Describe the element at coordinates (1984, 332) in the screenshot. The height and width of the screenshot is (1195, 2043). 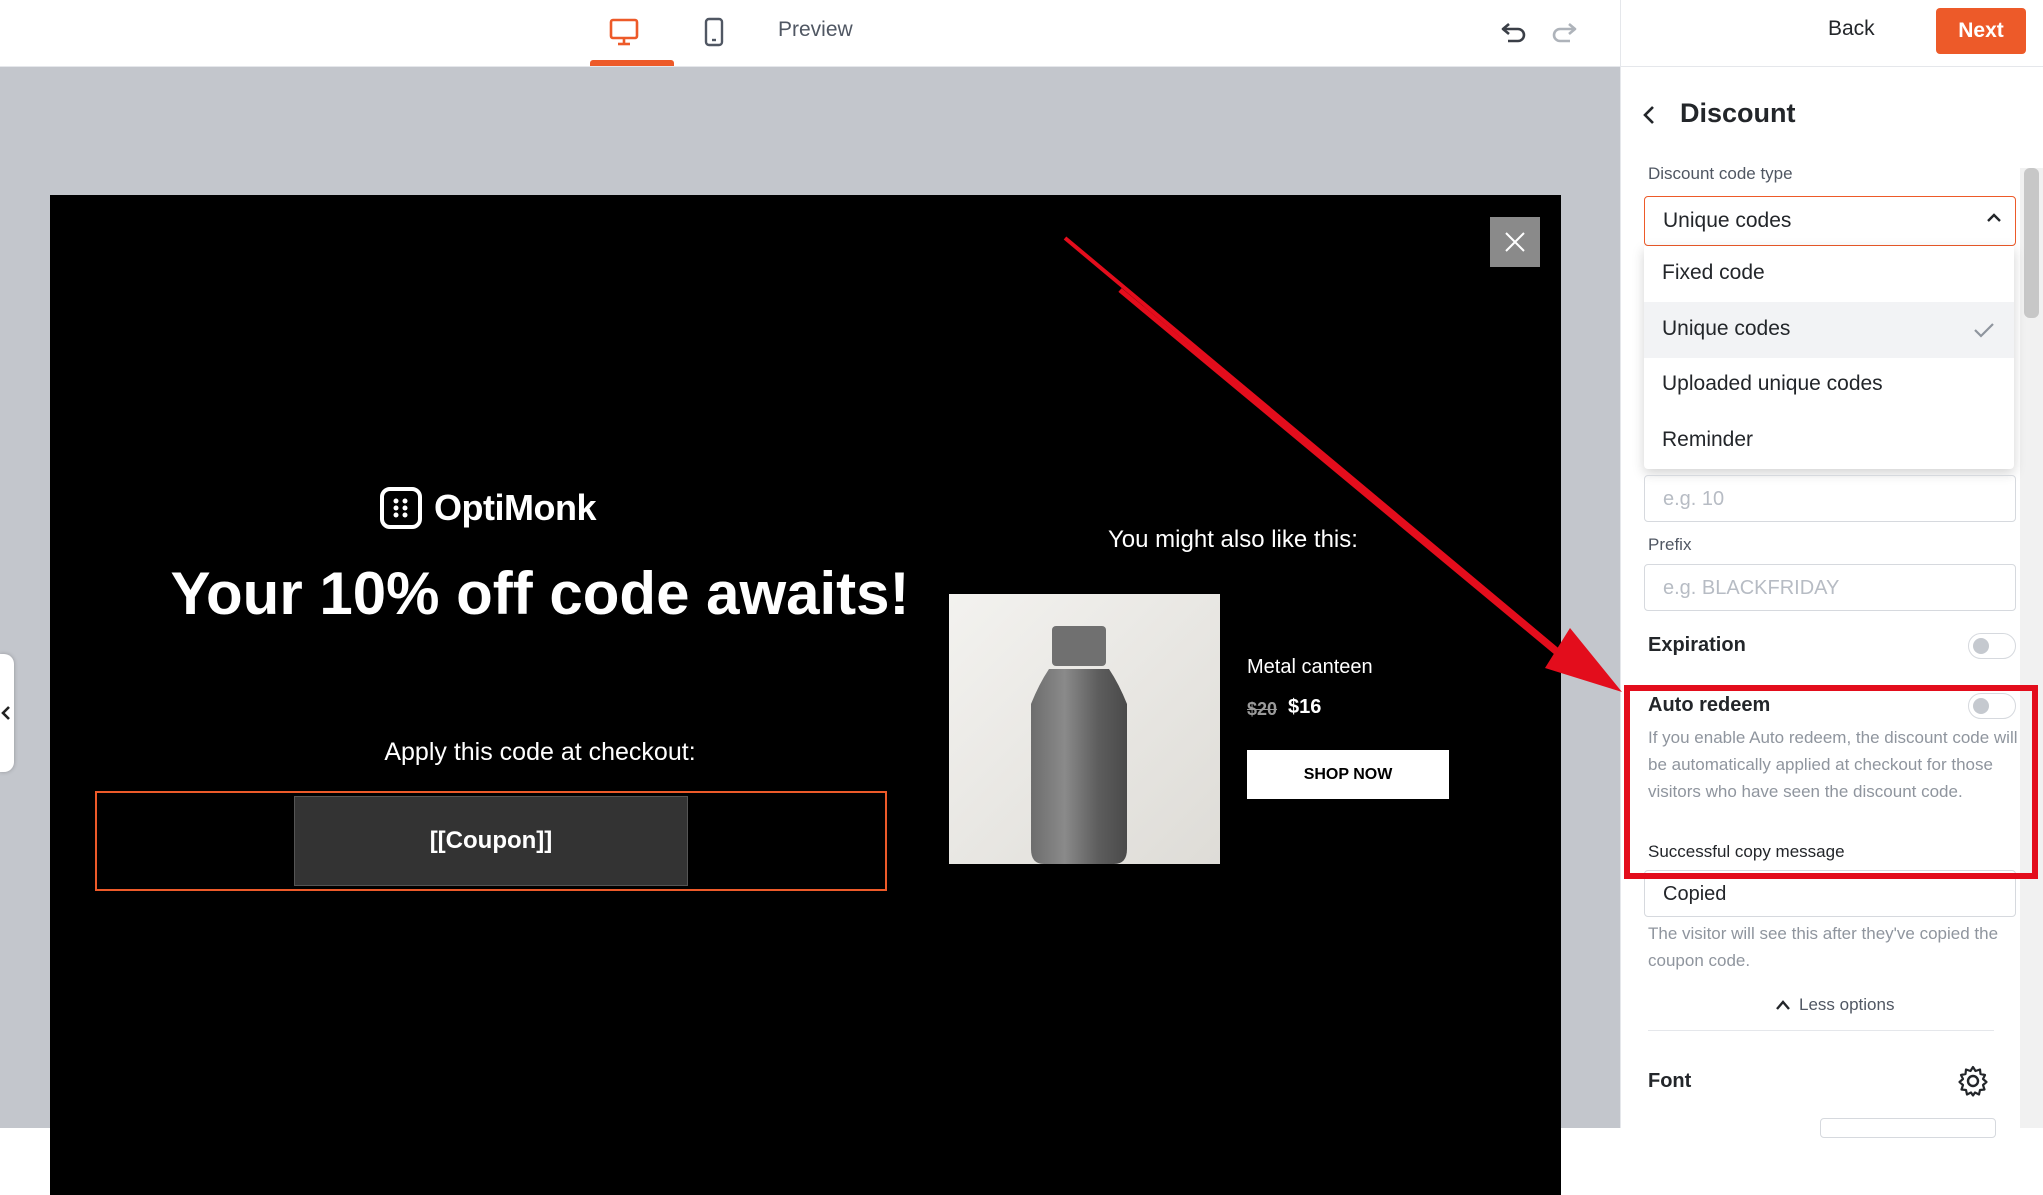
I see `checkmark-icon` at that location.